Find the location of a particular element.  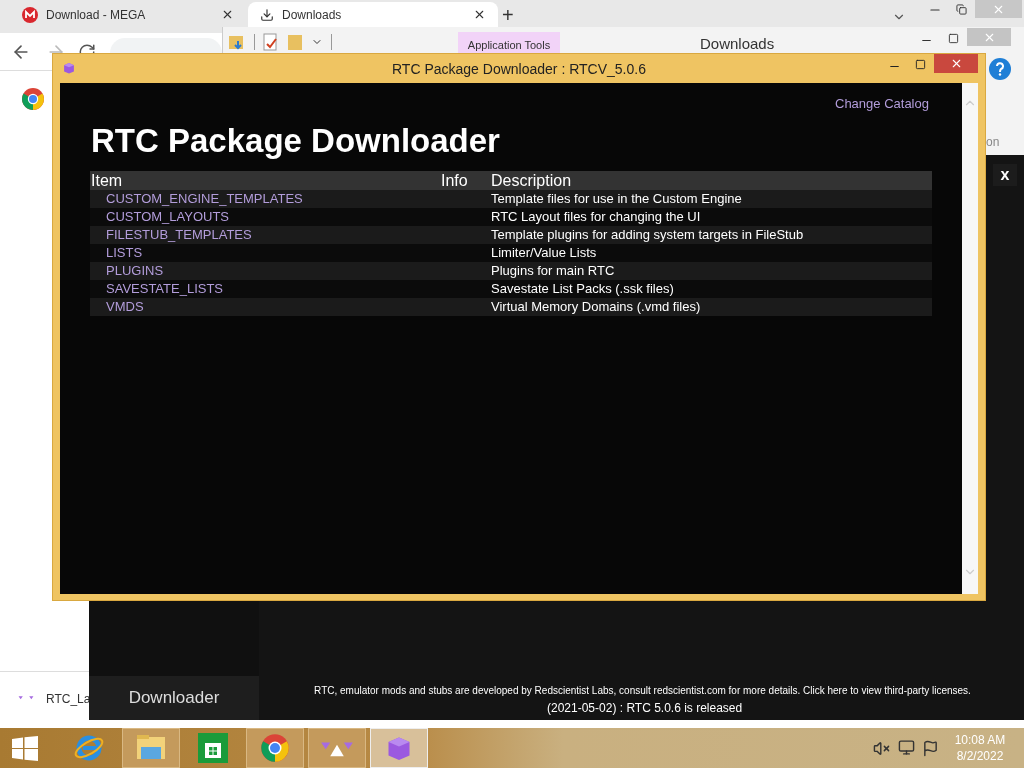

start-icon is located at coordinates (25, 748).